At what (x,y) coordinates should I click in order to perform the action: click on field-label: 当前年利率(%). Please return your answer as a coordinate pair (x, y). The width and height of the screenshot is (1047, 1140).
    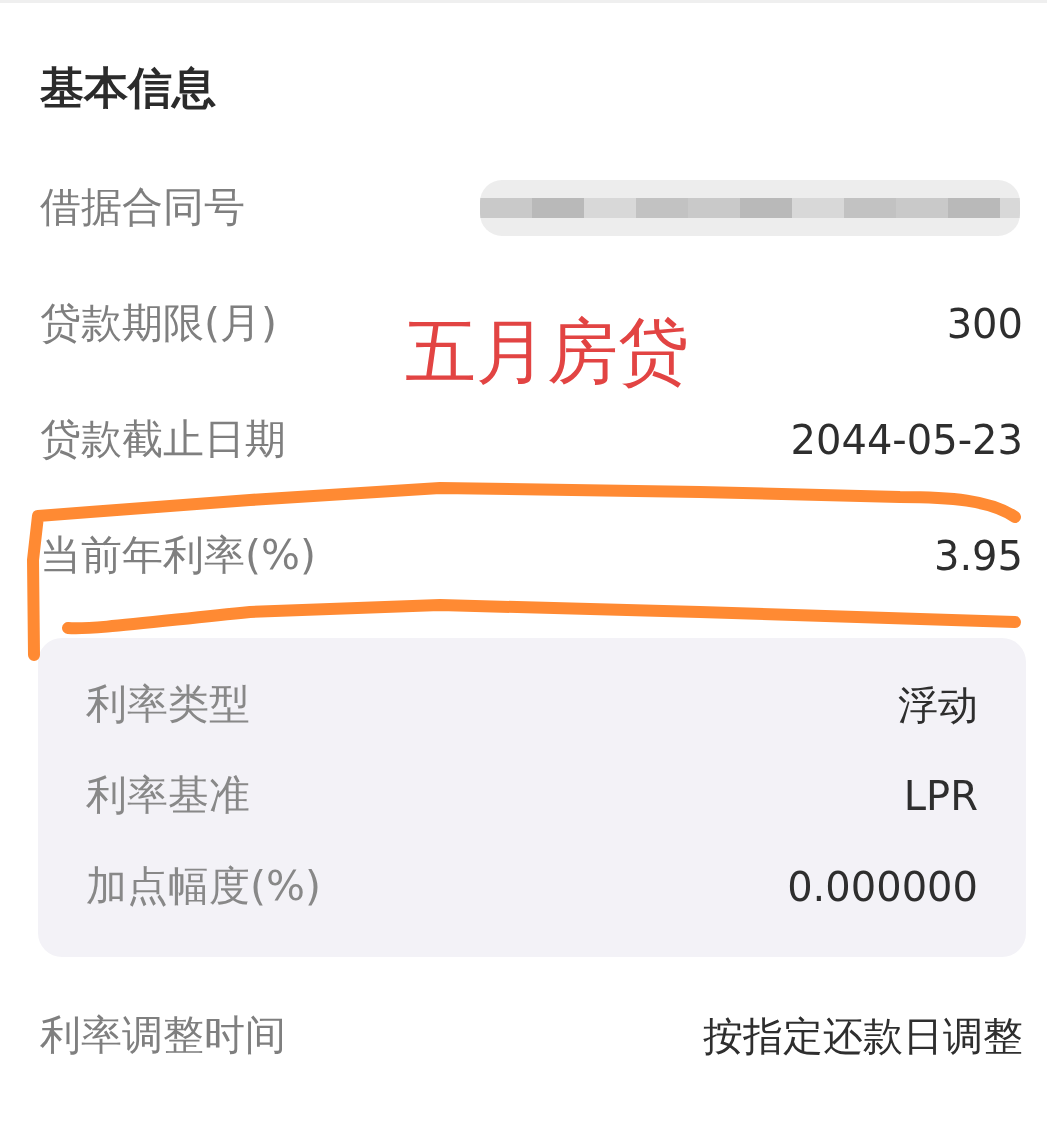
    Looking at the image, I should click on (178, 556).